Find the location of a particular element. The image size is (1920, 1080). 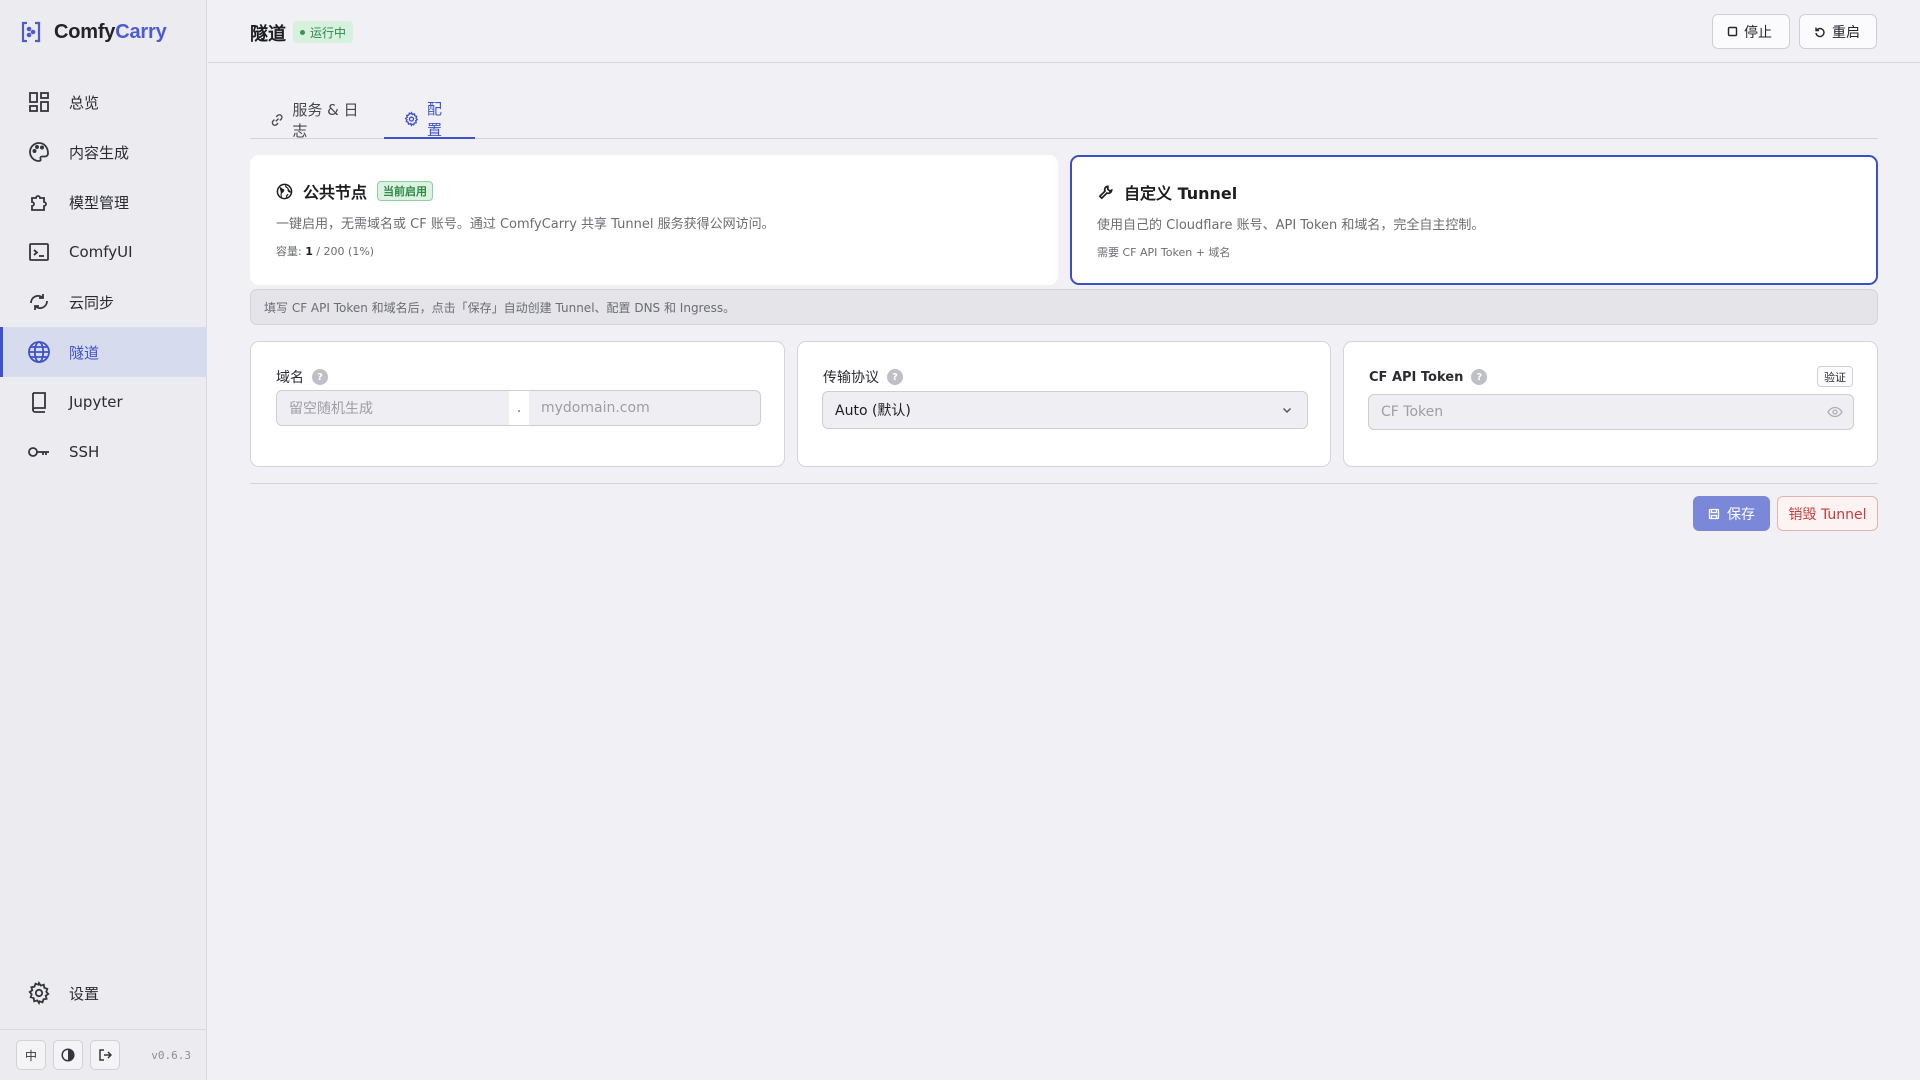

language-toggle-button: 中 is located at coordinates (31, 1055).